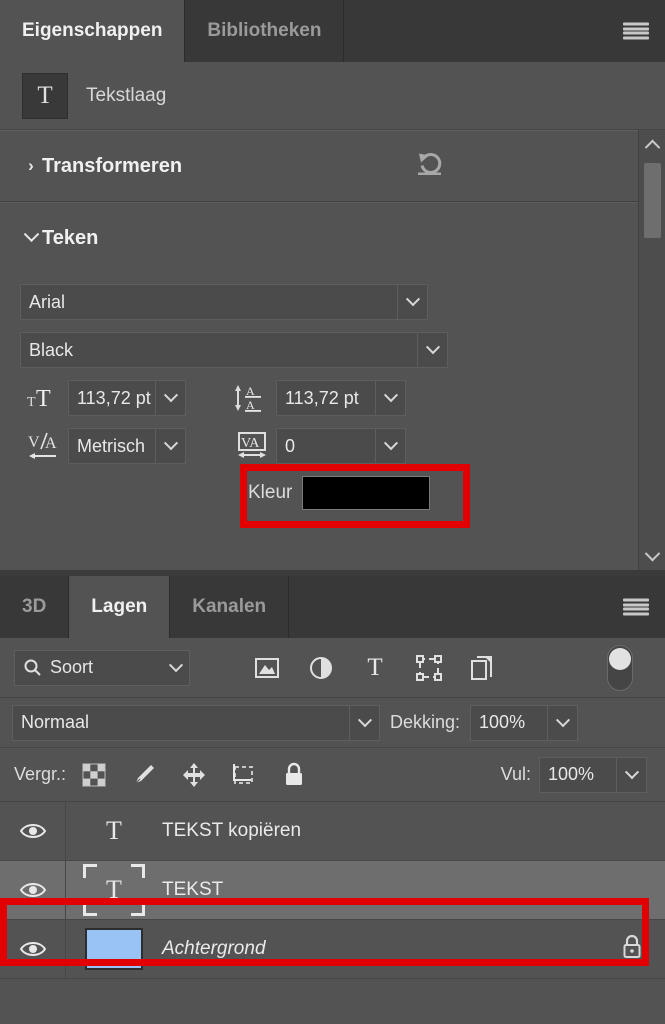 The width and height of the screenshot is (665, 1024). Describe the element at coordinates (214, 949) in the screenshot. I see `layer-name: Achtergrond` at that location.